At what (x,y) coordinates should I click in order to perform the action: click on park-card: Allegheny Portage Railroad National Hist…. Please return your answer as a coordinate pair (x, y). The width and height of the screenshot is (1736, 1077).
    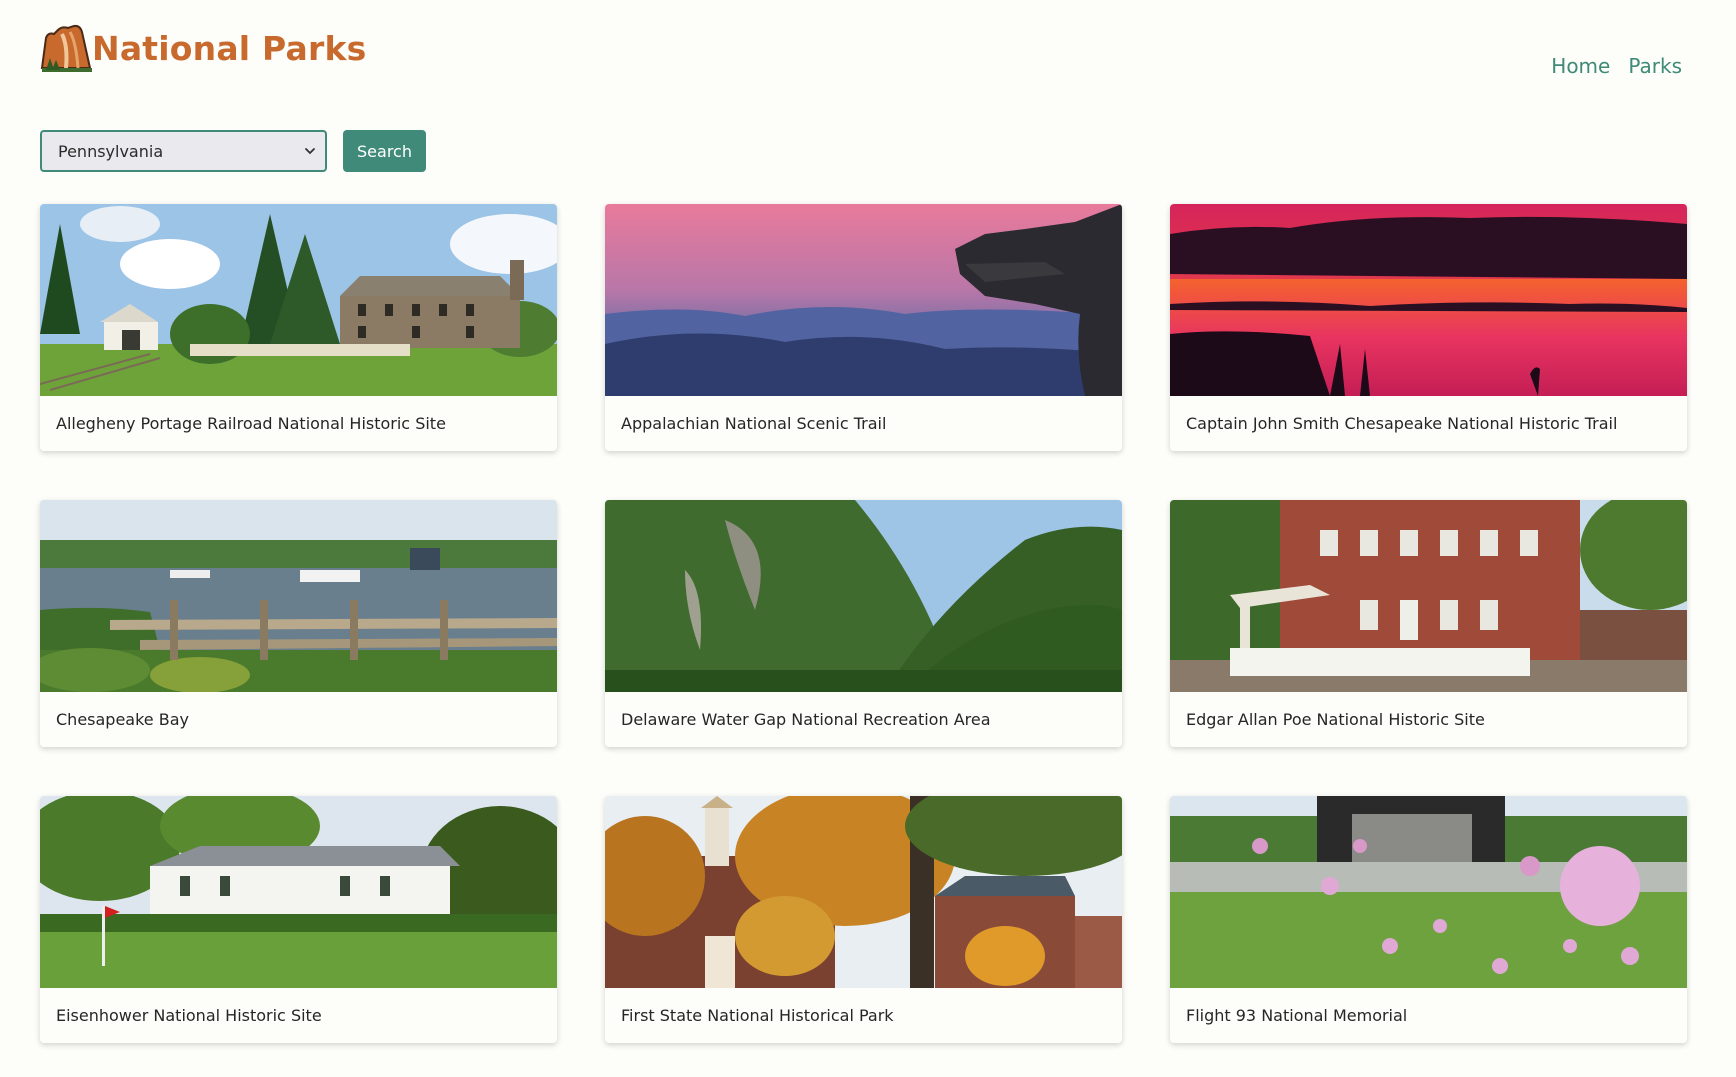
    Looking at the image, I should click on (298, 327).